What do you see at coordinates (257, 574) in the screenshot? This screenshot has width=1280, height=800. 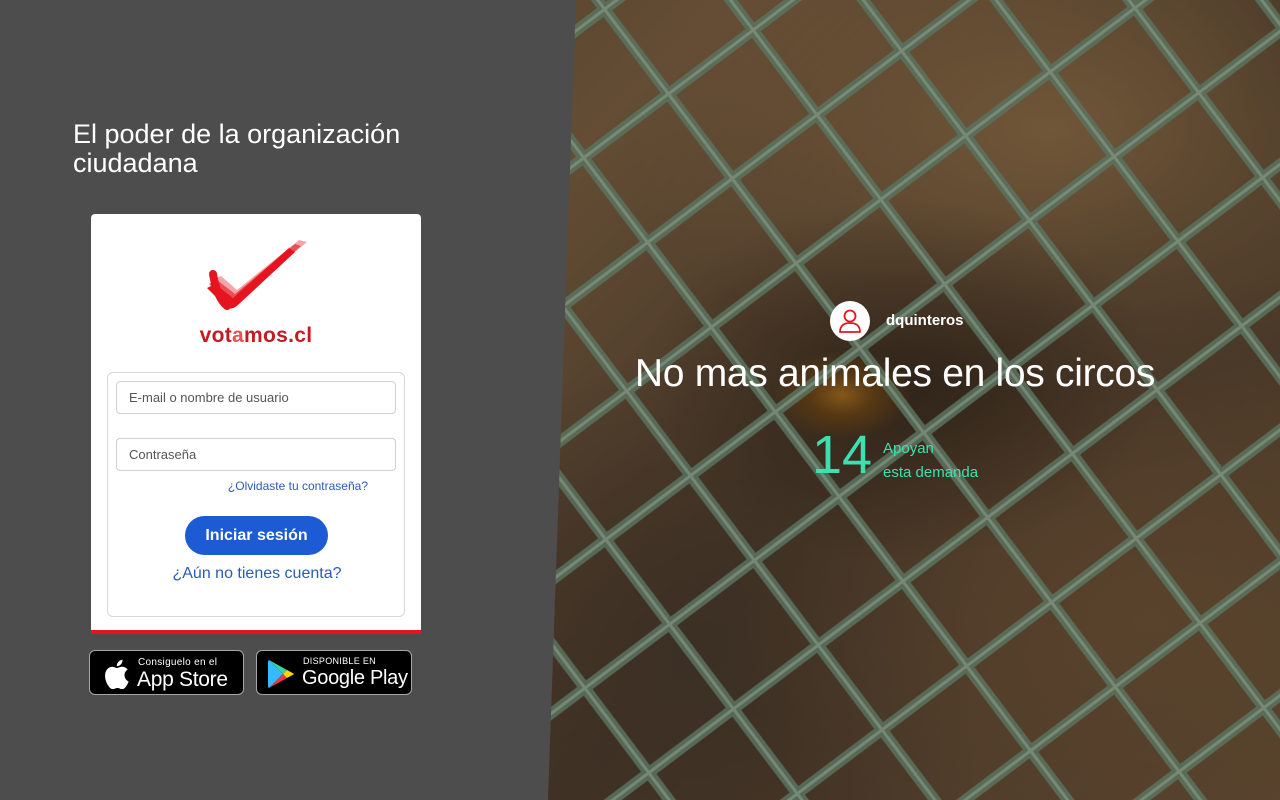 I see `signup-link: ¿Aún no tienes cuenta?` at bounding box center [257, 574].